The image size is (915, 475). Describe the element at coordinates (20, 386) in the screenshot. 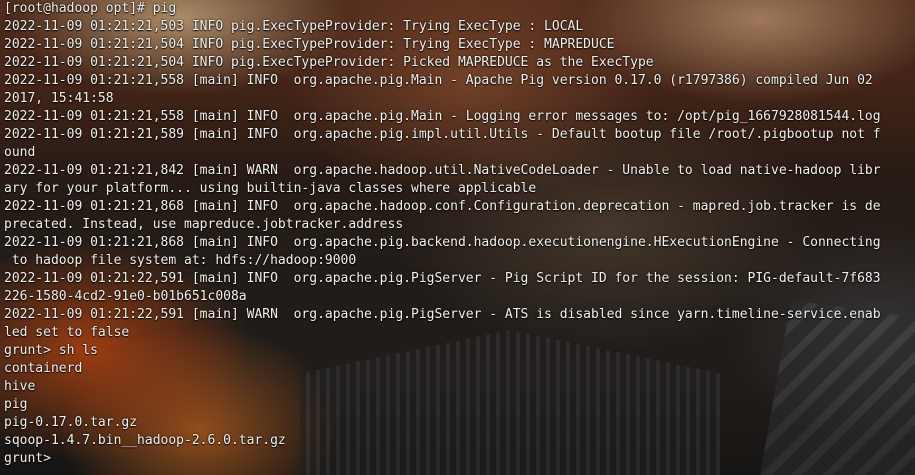

I see `ls-output-line: hive` at that location.